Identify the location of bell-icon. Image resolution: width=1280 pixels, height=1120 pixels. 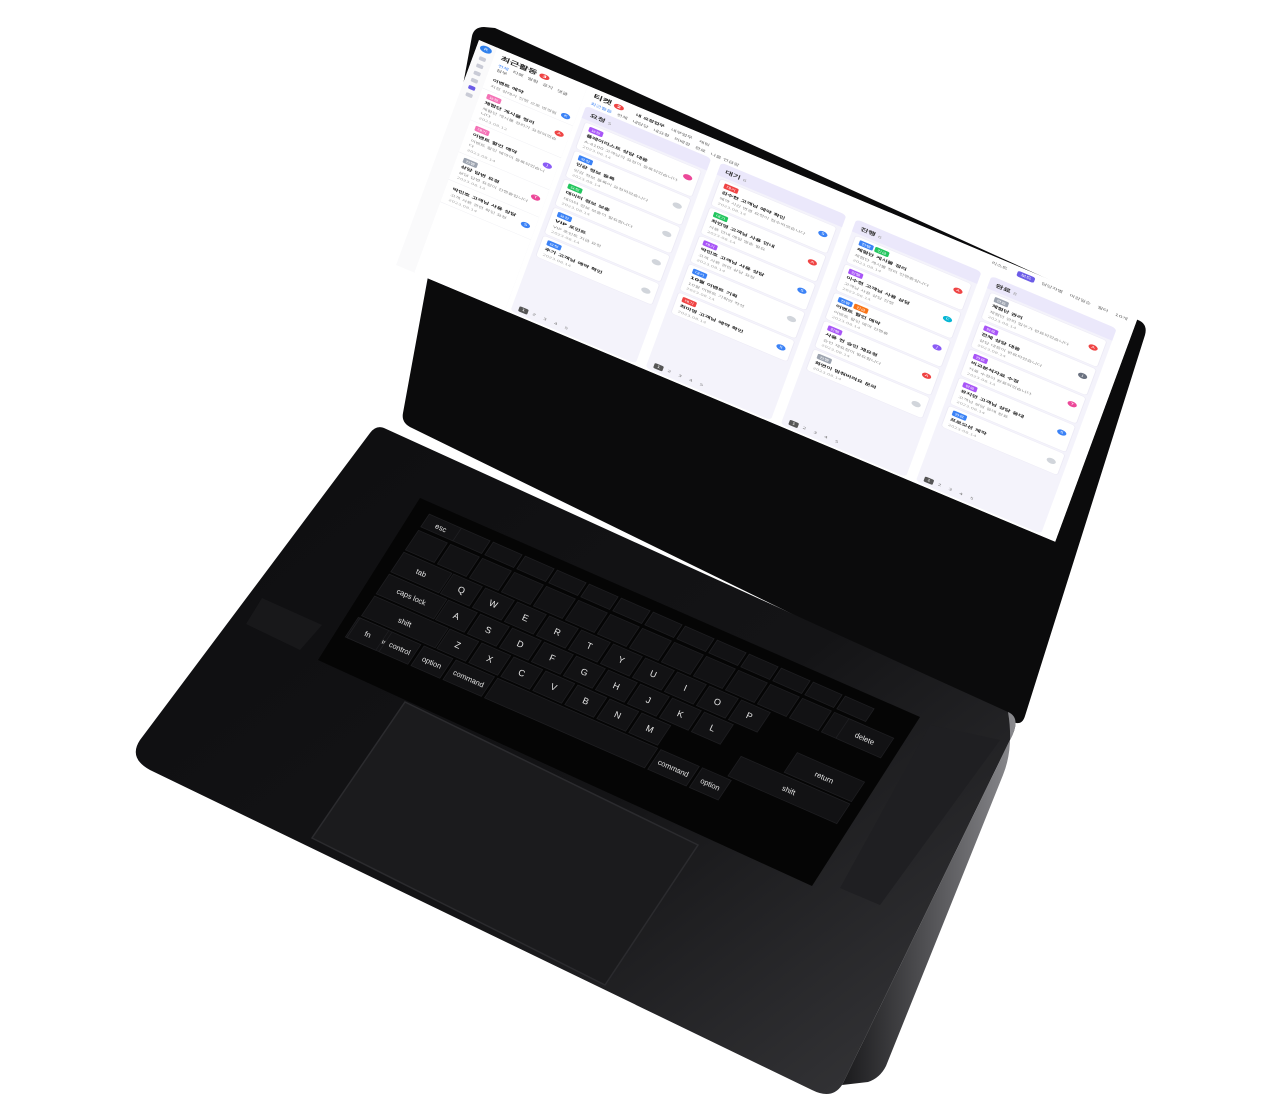
(474, 80).